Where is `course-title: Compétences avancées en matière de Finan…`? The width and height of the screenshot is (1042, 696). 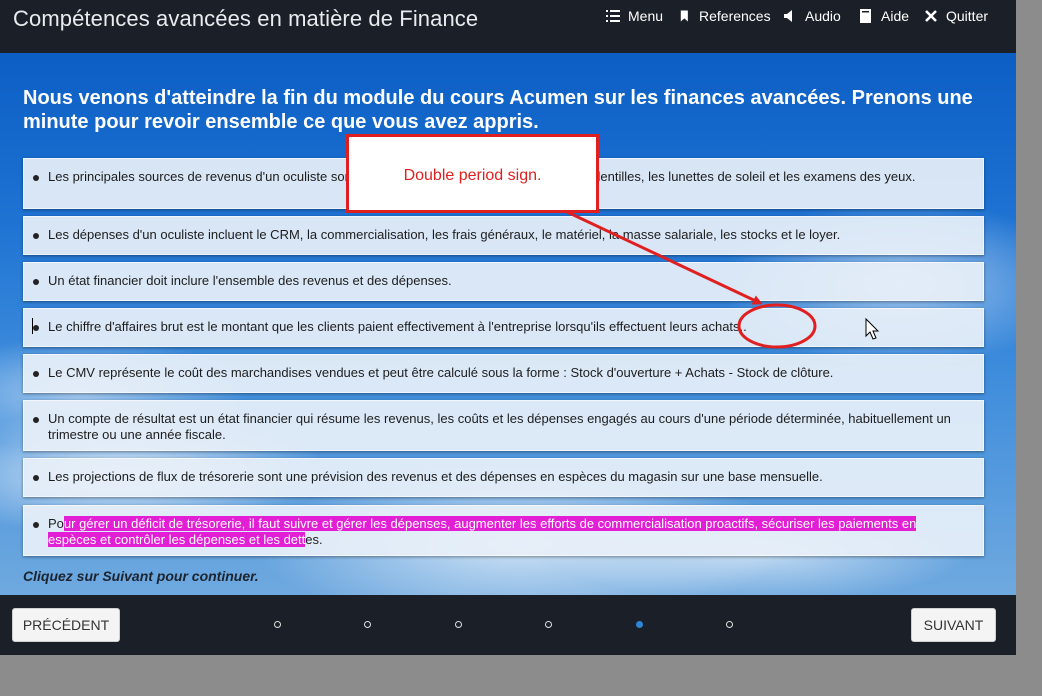
course-title: Compétences avancées en matière de Finan… is located at coordinates (246, 18).